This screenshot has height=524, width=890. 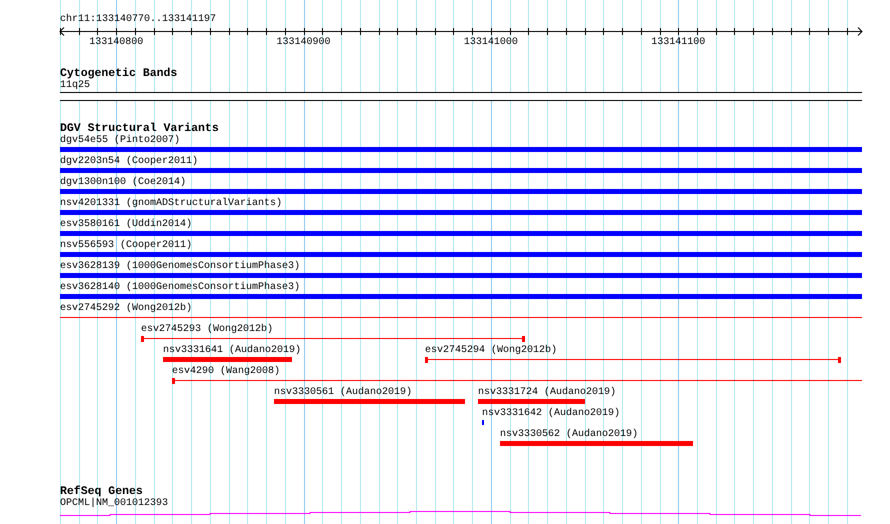 I want to click on location-label: chr11:133140770..133141197, so click(x=138, y=20).